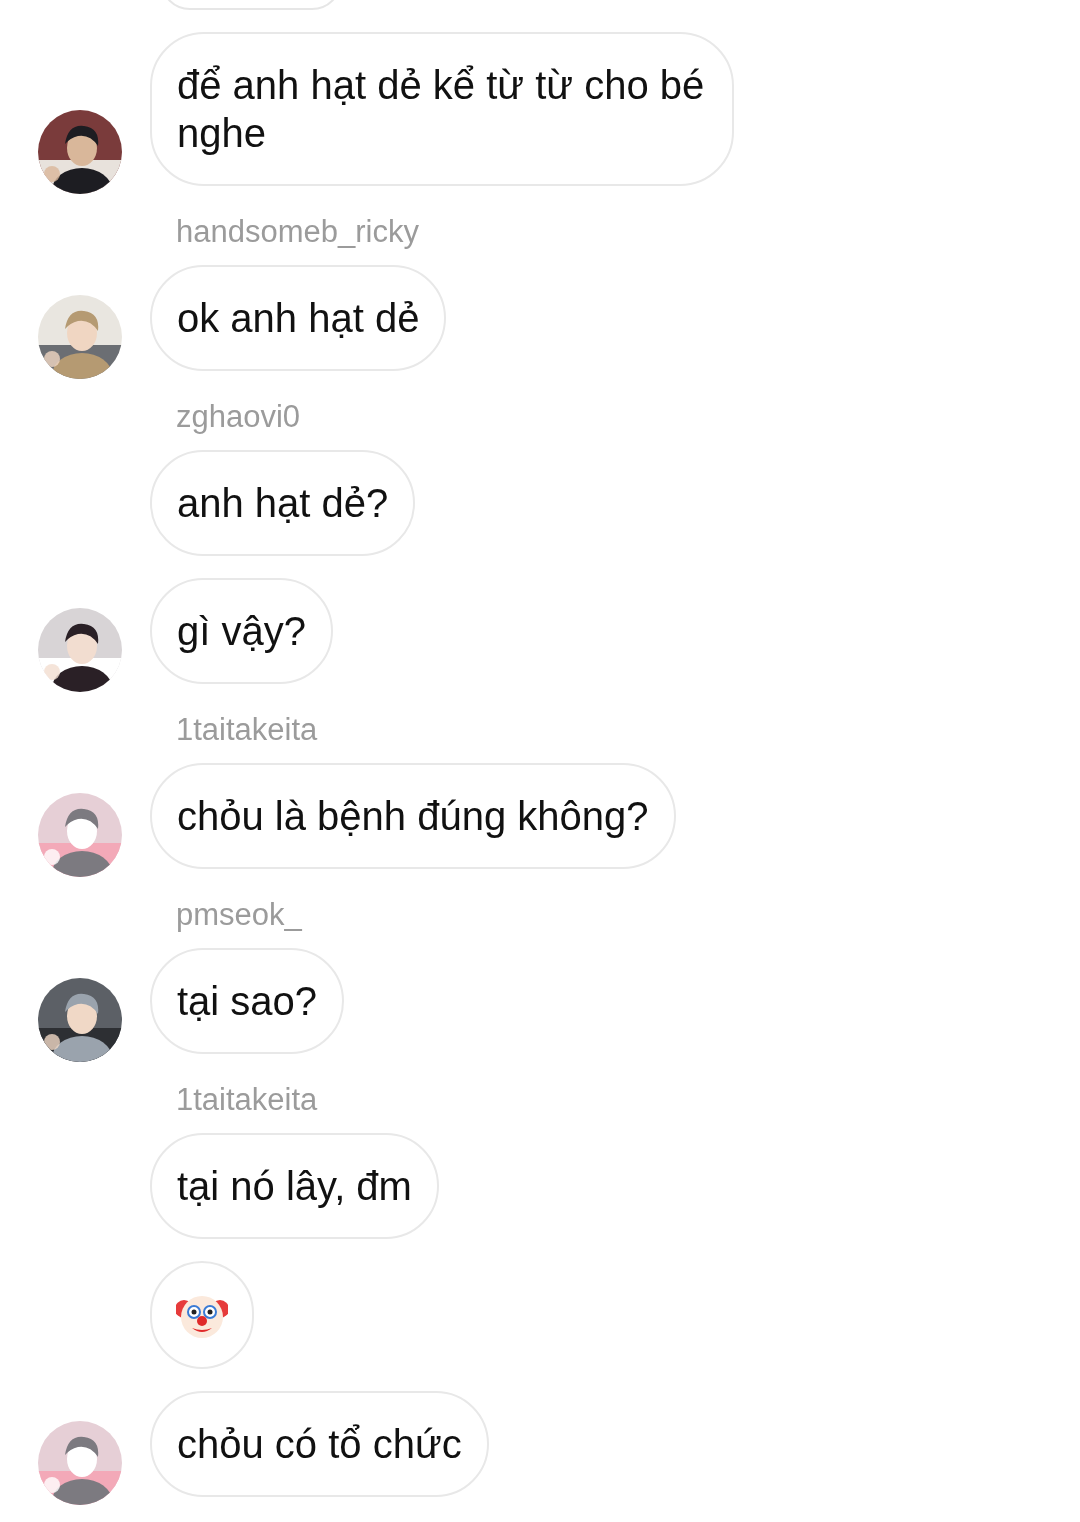 The height and width of the screenshot is (1522, 1080). What do you see at coordinates (239, 417) in the screenshot?
I see `sender-name: zghaovi0` at bounding box center [239, 417].